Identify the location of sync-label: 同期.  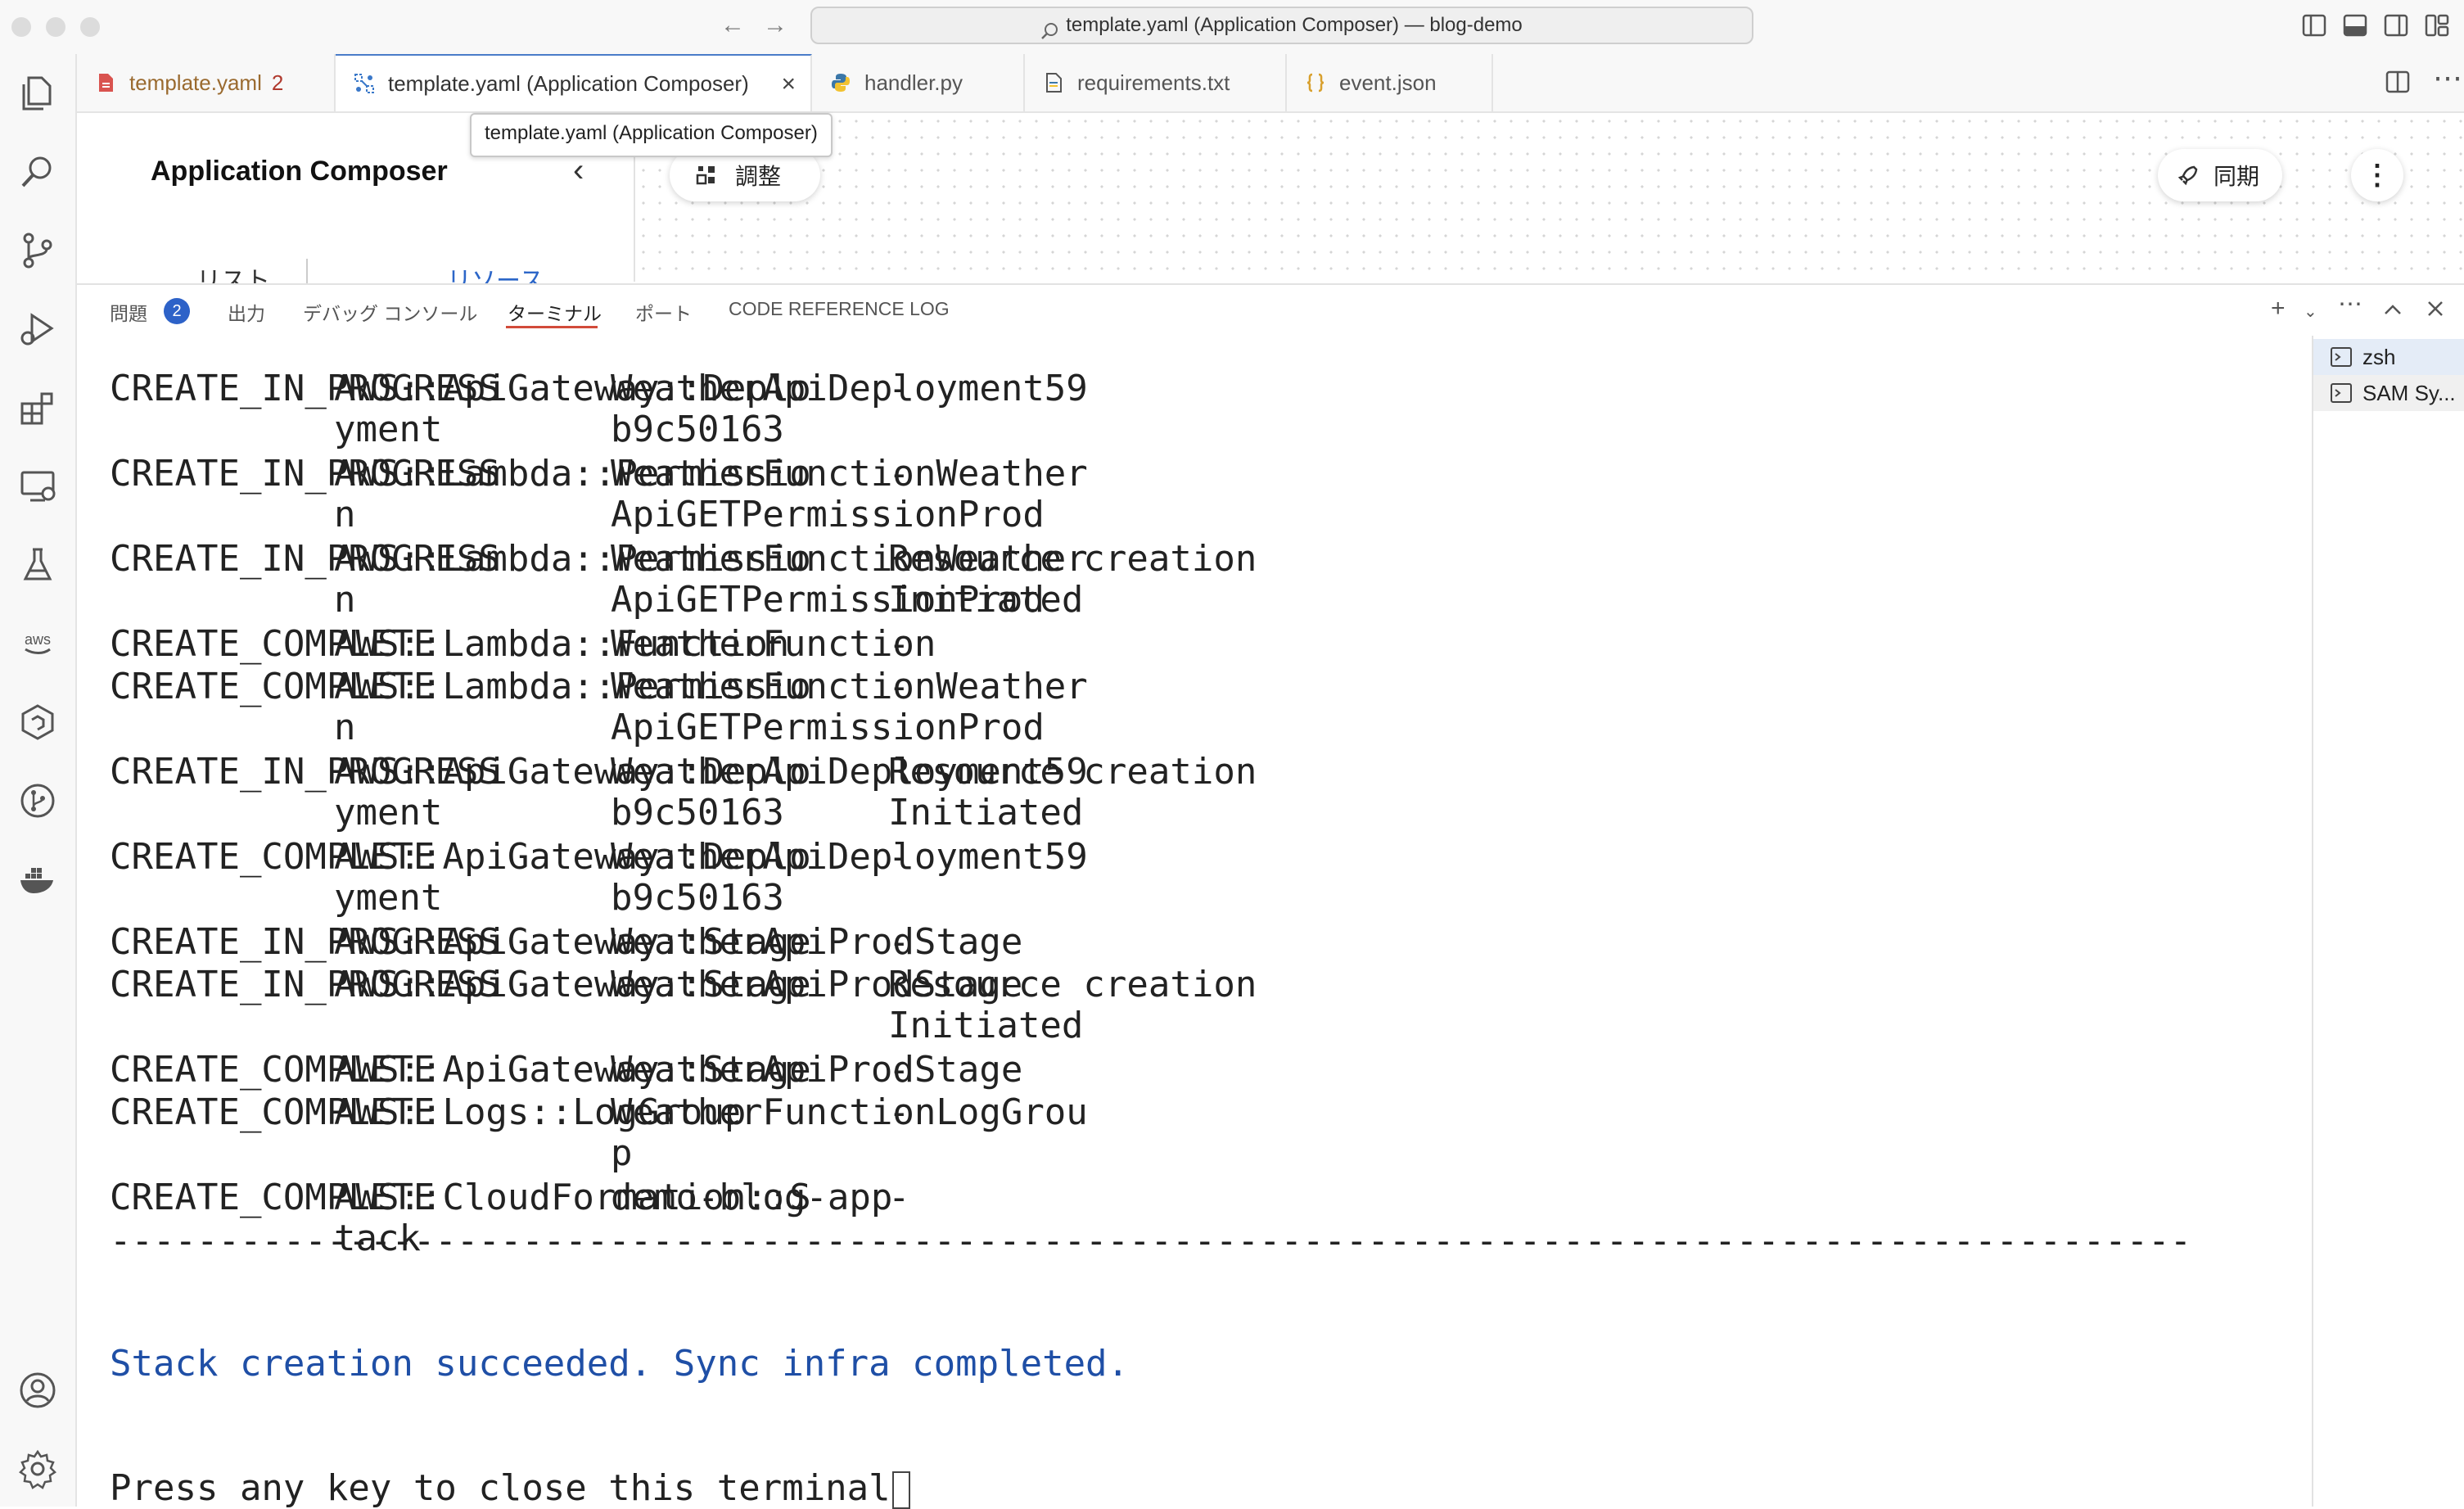
(2237, 176).